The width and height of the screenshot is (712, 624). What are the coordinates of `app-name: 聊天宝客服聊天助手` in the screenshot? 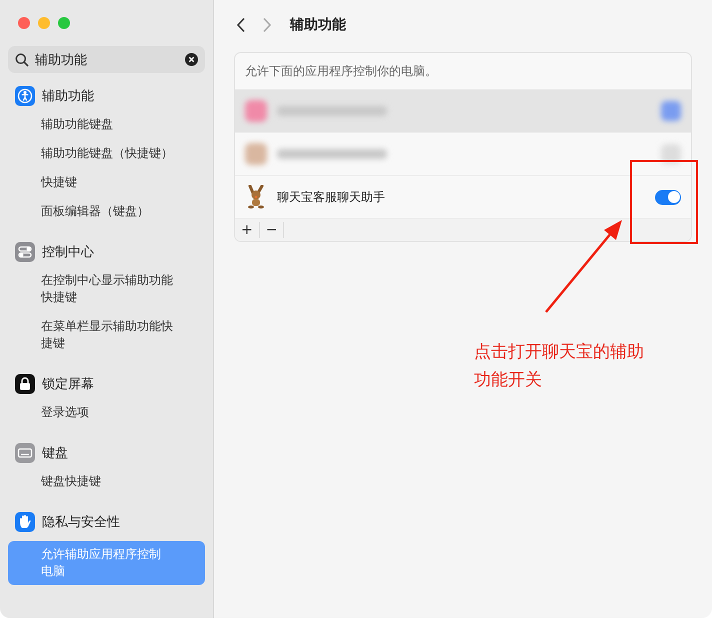 It's located at (331, 197).